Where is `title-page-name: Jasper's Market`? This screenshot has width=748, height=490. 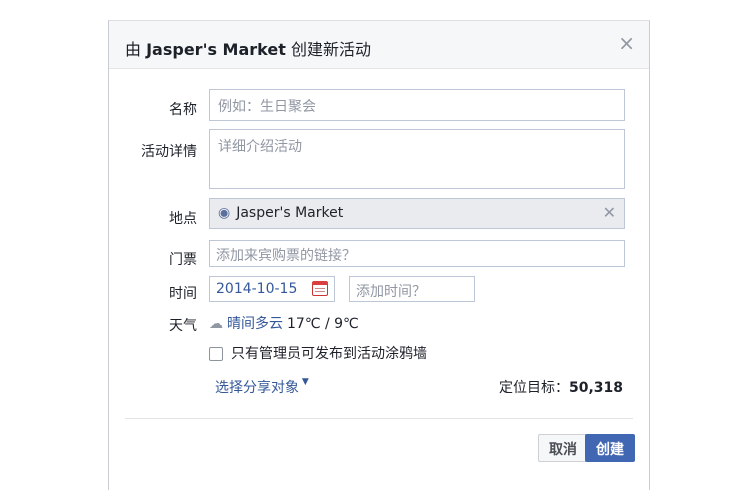
title-page-name: Jasper's Market is located at coordinates (216, 49).